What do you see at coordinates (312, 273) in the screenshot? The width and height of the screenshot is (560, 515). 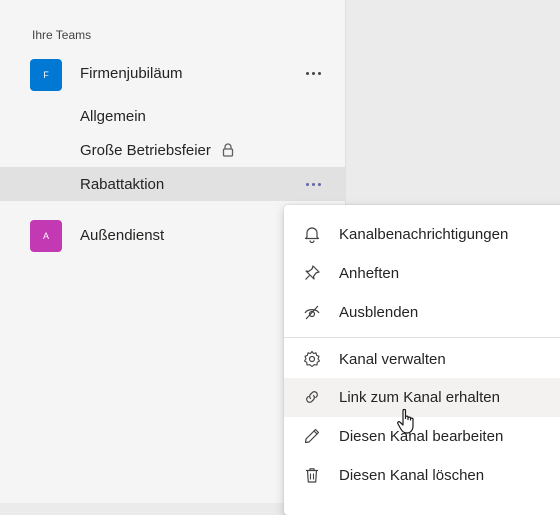 I see `pin-icon` at bounding box center [312, 273].